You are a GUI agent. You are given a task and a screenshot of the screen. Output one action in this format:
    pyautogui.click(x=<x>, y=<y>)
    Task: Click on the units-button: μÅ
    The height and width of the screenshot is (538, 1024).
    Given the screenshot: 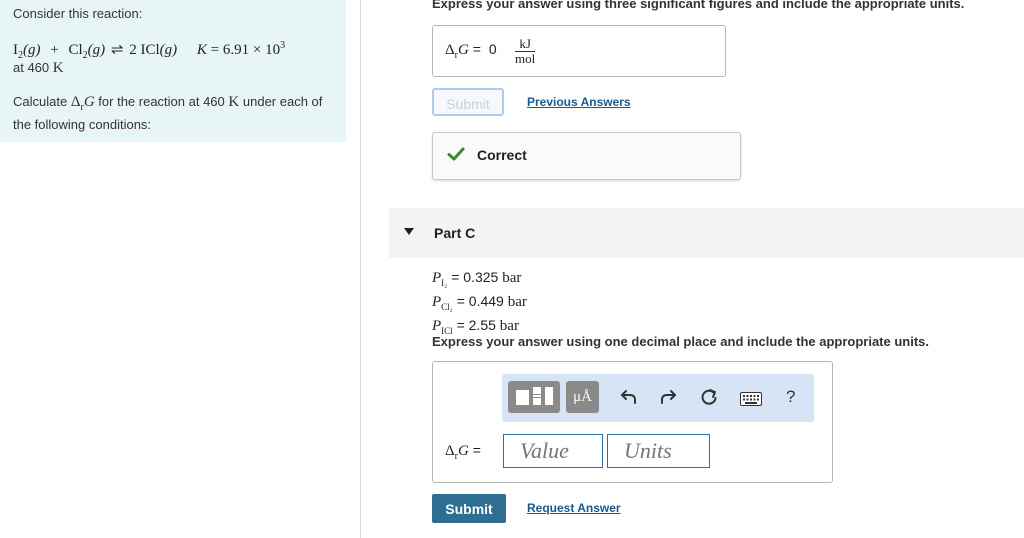 What is the action you would take?
    pyautogui.click(x=582, y=397)
    